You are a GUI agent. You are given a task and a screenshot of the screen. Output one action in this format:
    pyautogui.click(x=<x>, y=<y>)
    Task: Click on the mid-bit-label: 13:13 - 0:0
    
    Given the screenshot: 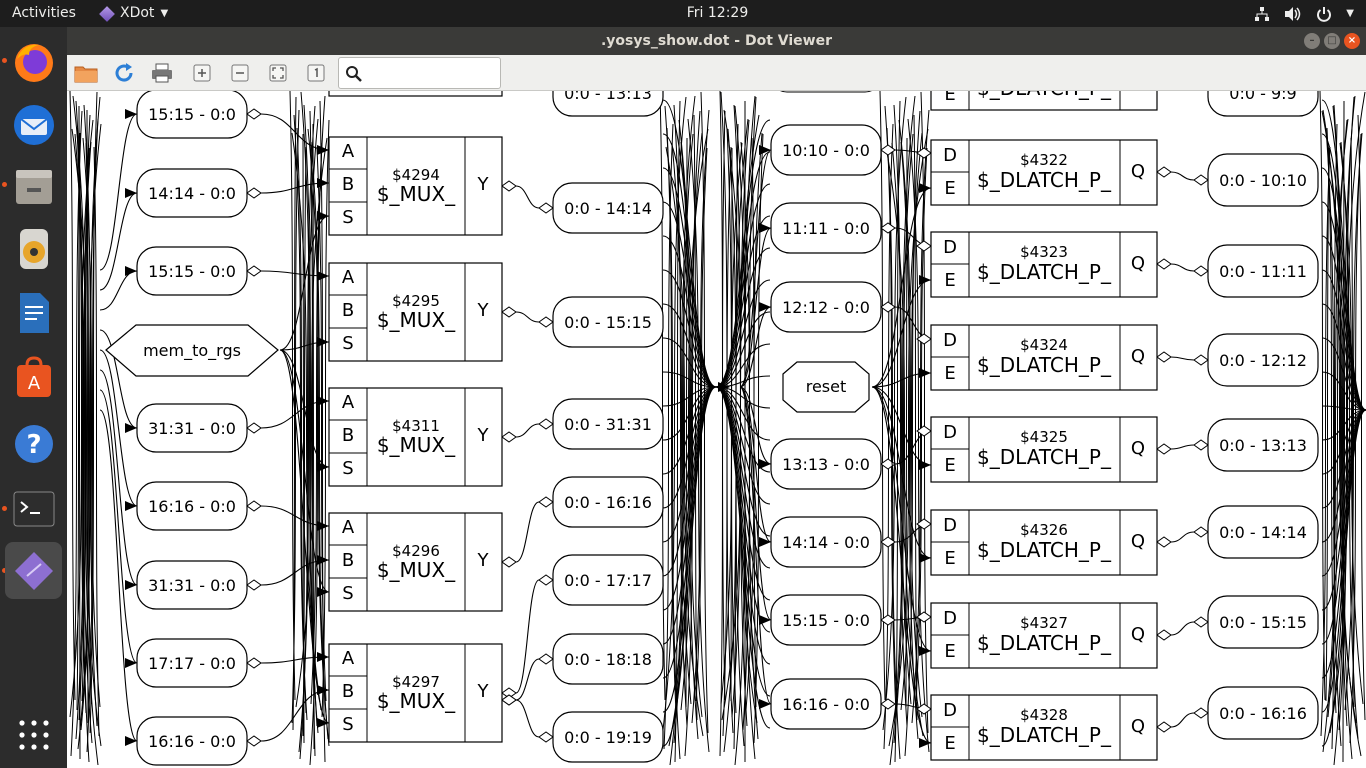 What is the action you would take?
    pyautogui.click(x=826, y=464)
    